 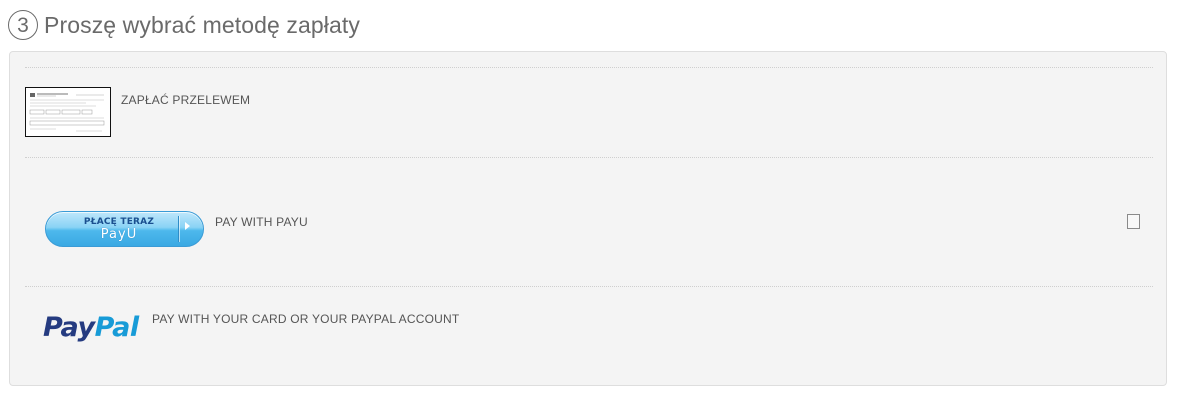 I want to click on step-title: Proszę wybrać metodę zapłaty, so click(x=202, y=24).